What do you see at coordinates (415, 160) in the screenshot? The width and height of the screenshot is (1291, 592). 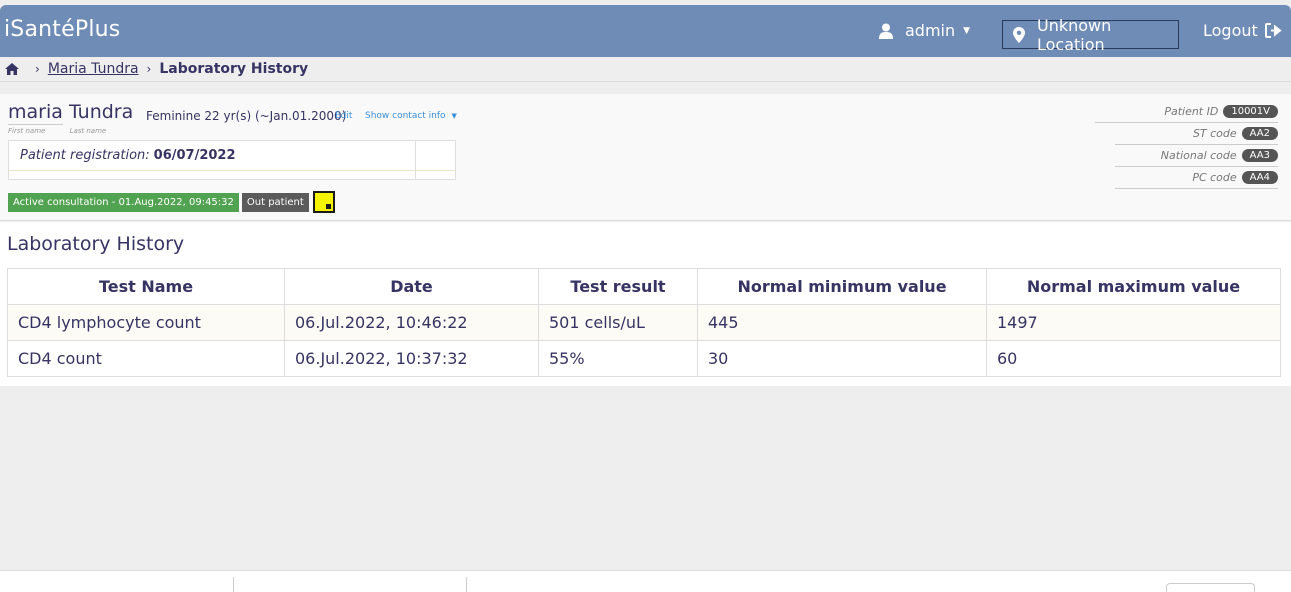 I see `registration-divider` at bounding box center [415, 160].